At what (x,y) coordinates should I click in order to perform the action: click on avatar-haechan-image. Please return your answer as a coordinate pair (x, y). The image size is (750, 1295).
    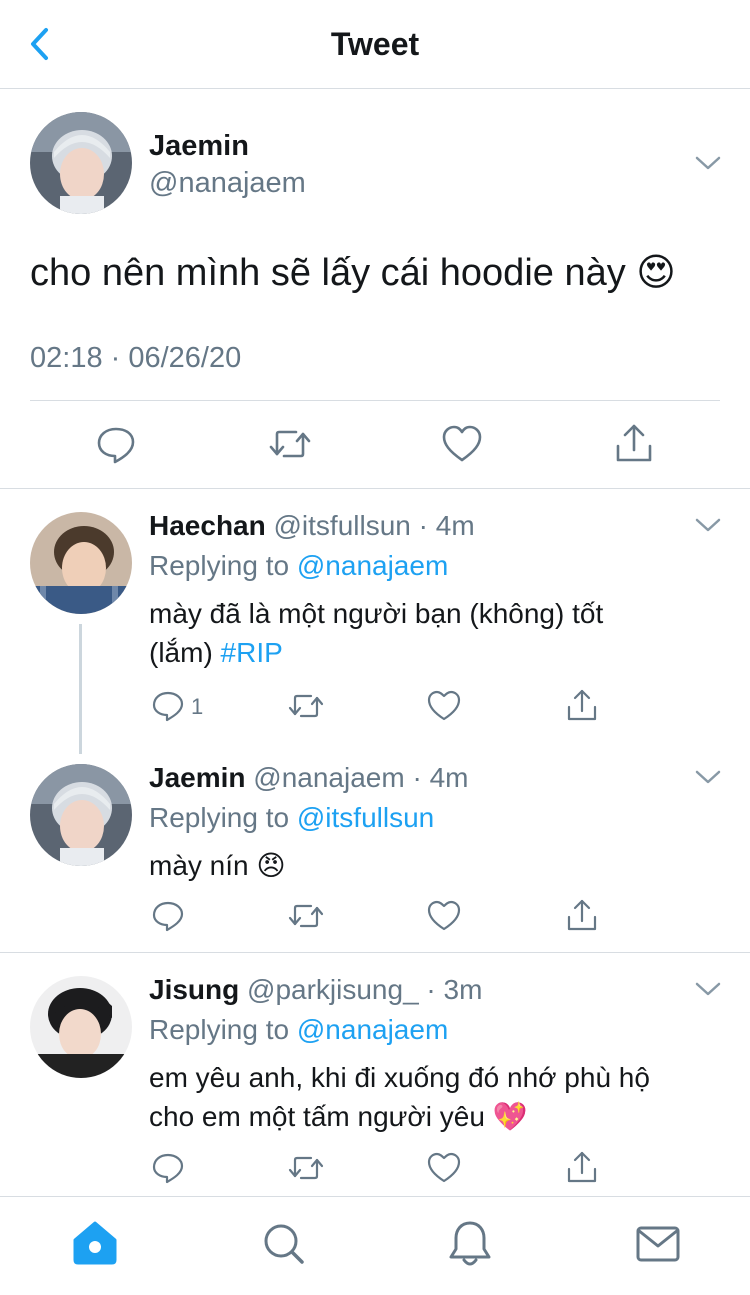
    Looking at the image, I should click on (81, 563).